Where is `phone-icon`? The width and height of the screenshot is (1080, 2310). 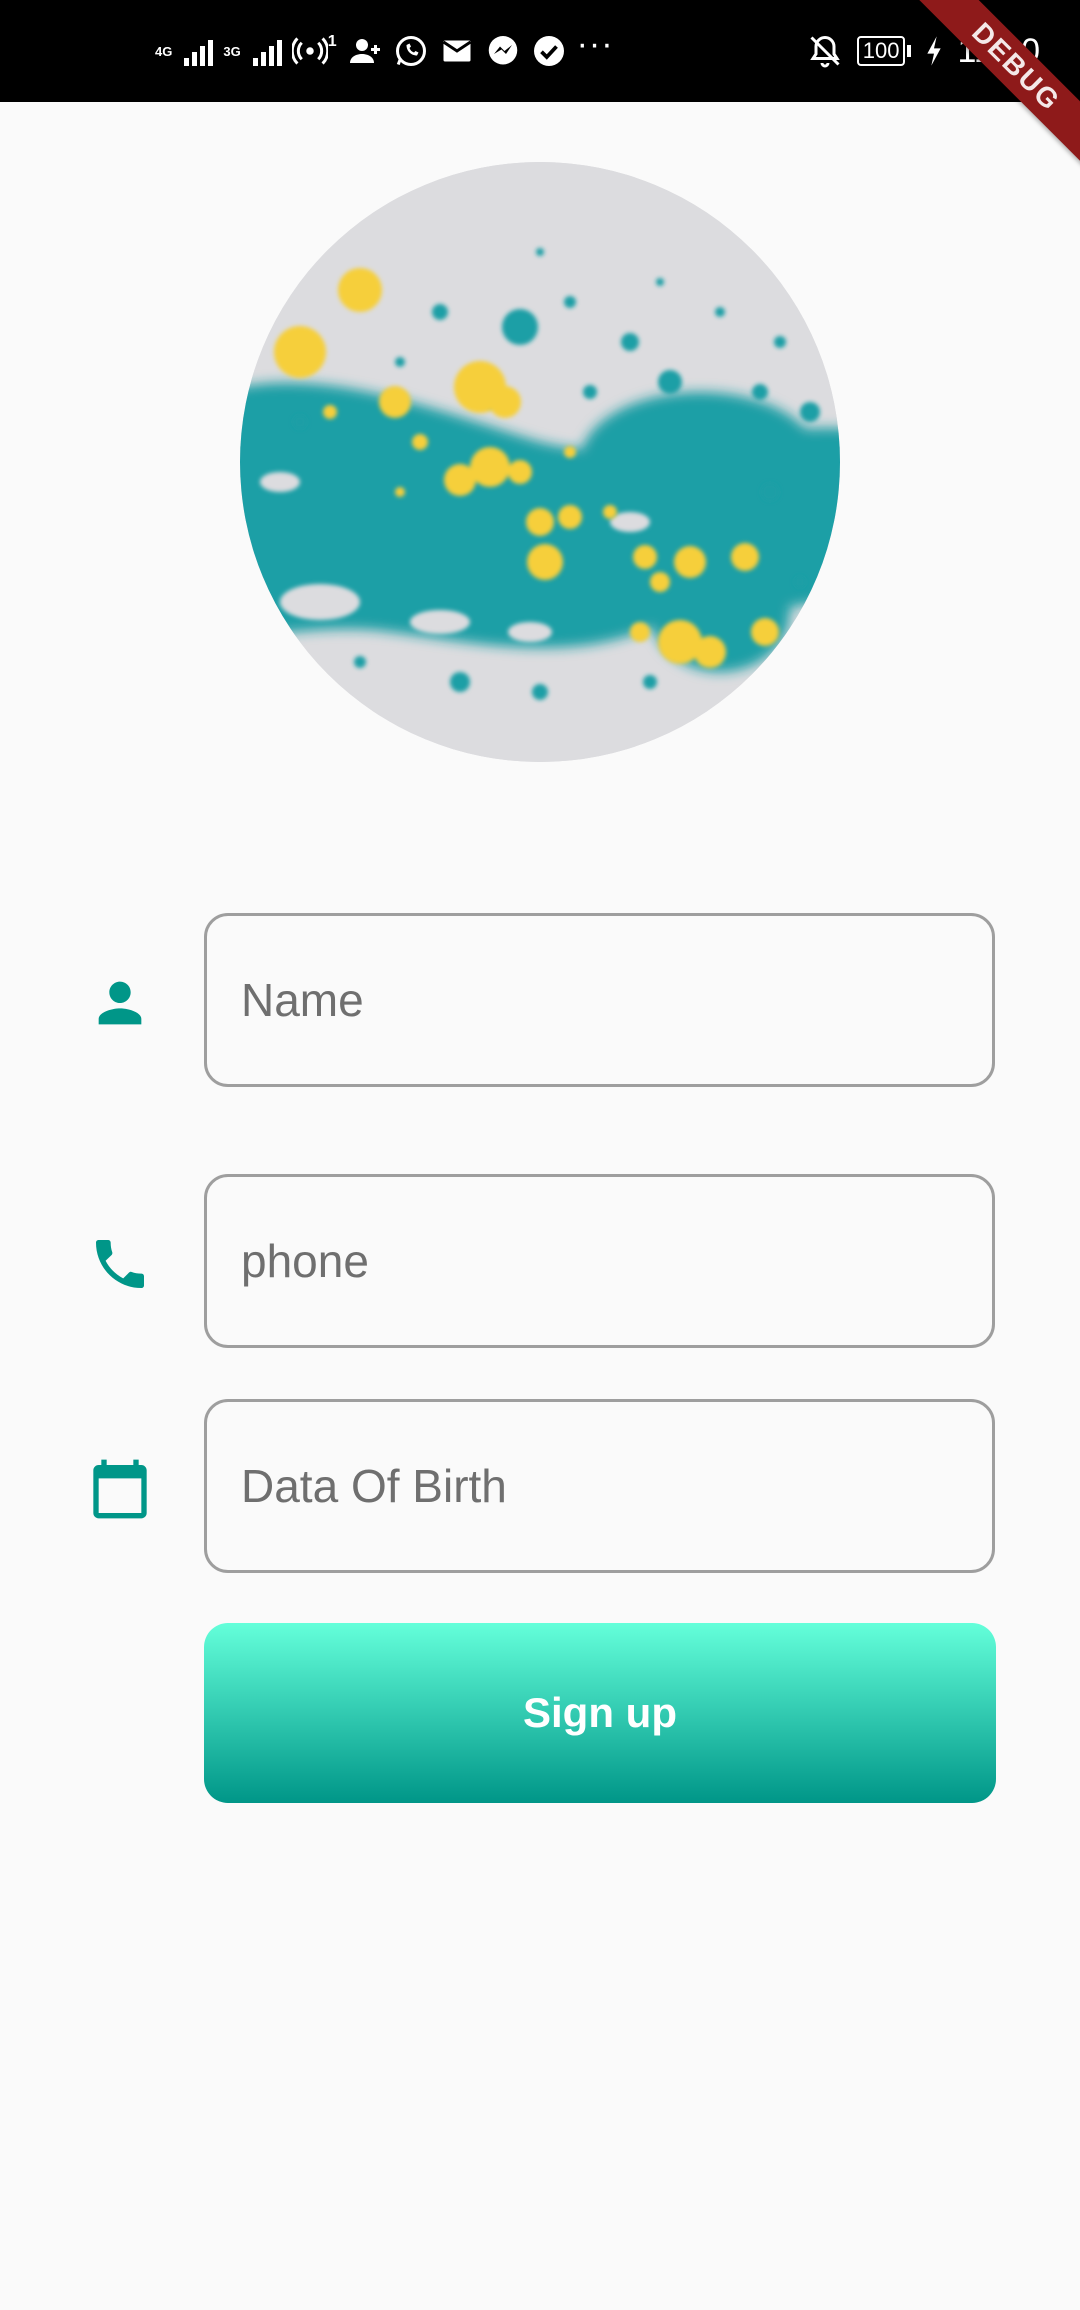 phone-icon is located at coordinates (120, 1264).